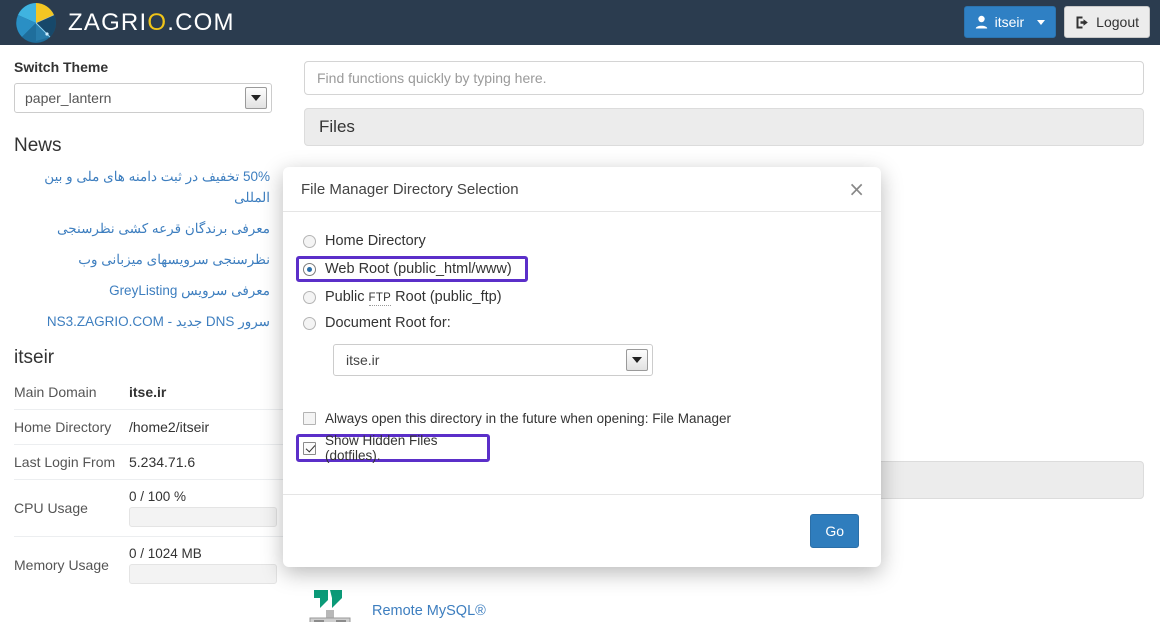 The height and width of the screenshot is (622, 1160). What do you see at coordinates (1117, 22) in the screenshot?
I see `logout-label: Logout` at bounding box center [1117, 22].